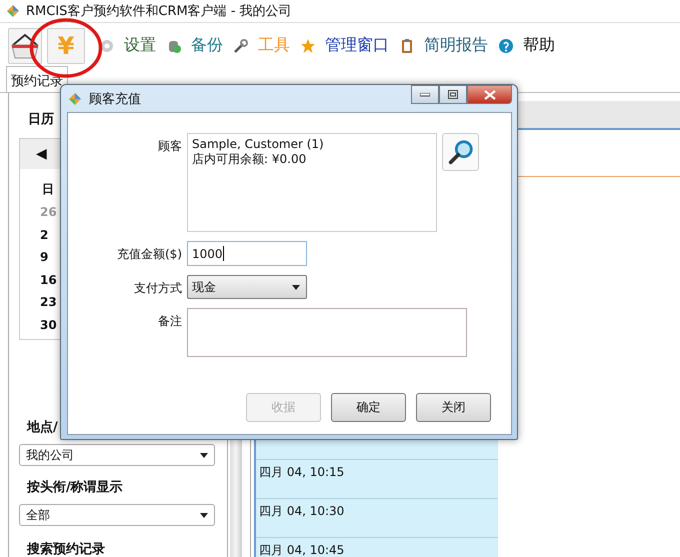 This screenshot has width=680, height=557. I want to click on maximize-button, so click(453, 94).